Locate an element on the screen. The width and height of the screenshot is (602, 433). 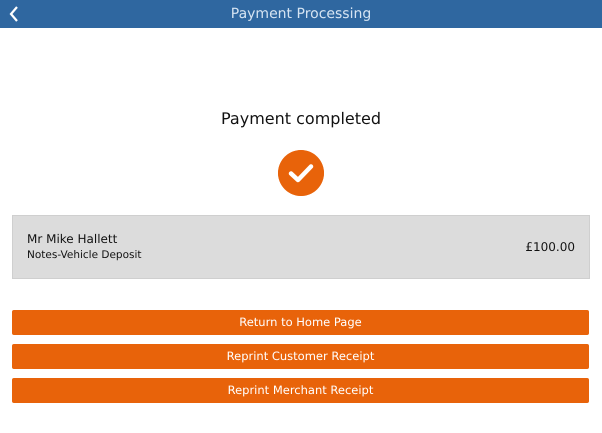
check-icon is located at coordinates (301, 173).